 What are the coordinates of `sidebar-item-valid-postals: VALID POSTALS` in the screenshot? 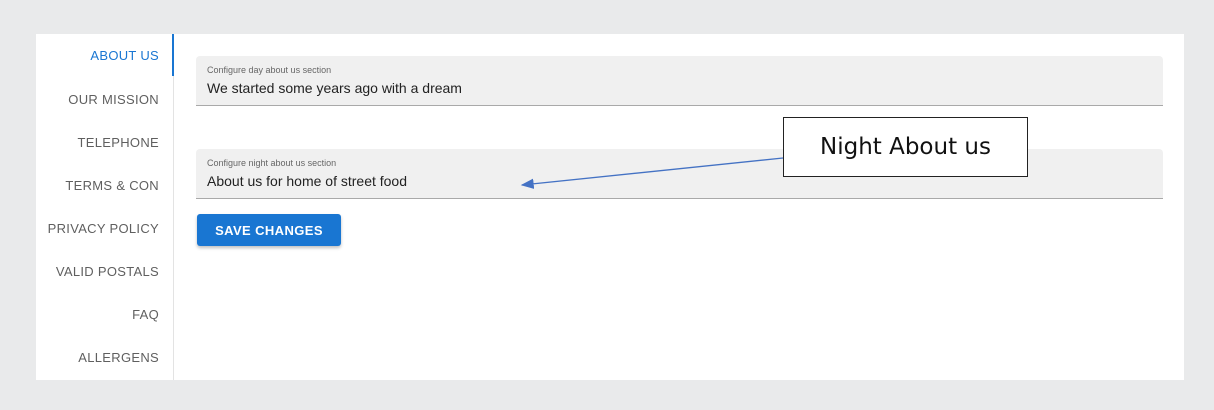 It's located at (107, 271).